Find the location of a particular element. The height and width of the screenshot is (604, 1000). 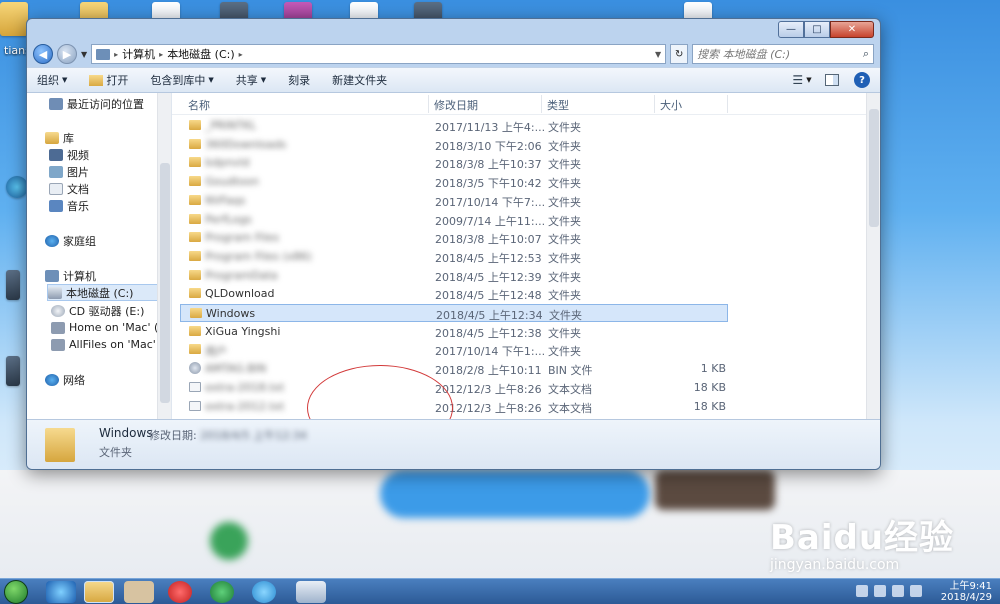

nav-item-allfiles-on-mac: AllFiles on 'Mac' ( is located at coordinates (107, 344).